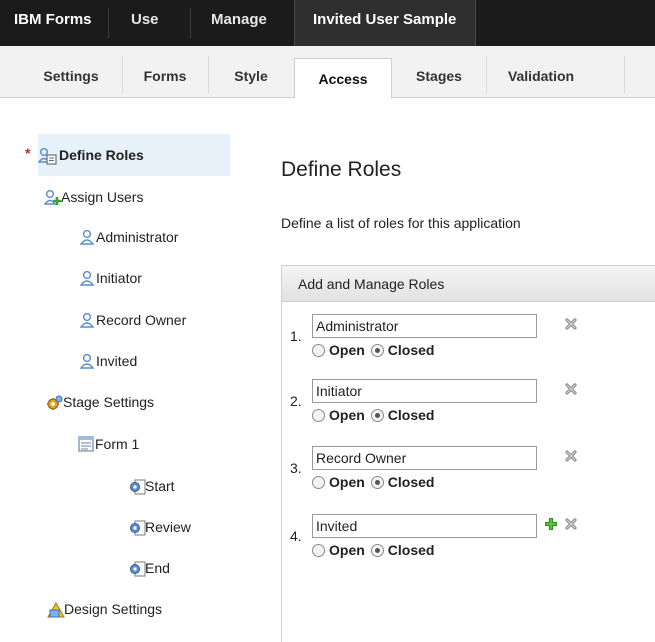  What do you see at coordinates (137, 237) in the screenshot?
I see `tree-label: Administrator` at bounding box center [137, 237].